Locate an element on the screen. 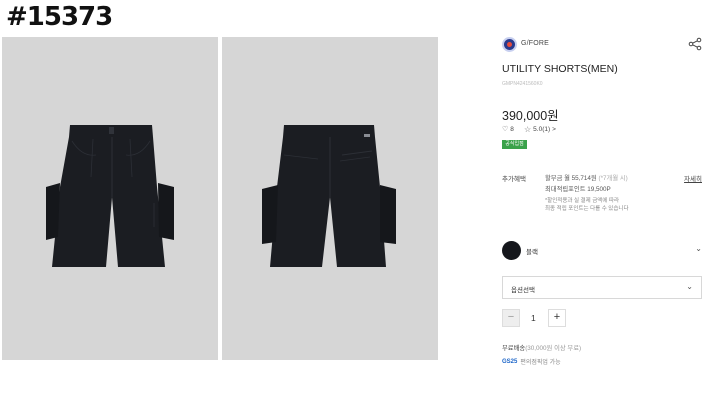 The width and height of the screenshot is (716, 400). rating-arrow: > is located at coordinates (554, 129).